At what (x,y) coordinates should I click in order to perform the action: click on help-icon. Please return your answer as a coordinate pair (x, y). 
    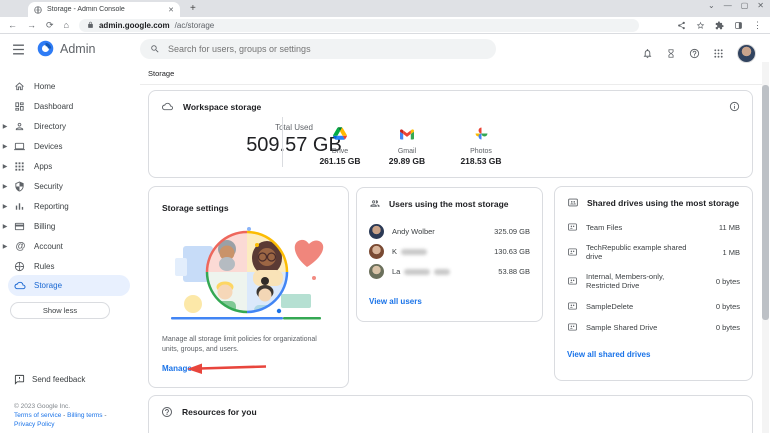
    Looking at the image, I should click on (694, 53).